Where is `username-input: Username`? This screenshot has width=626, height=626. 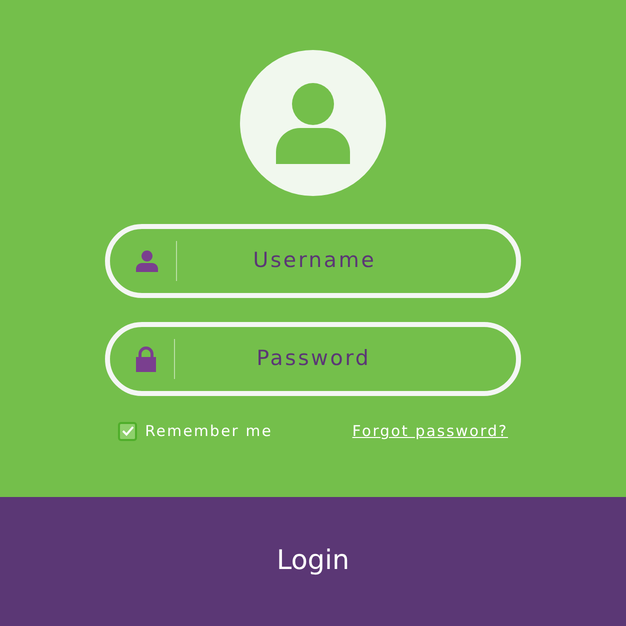 username-input: Username is located at coordinates (333, 261).